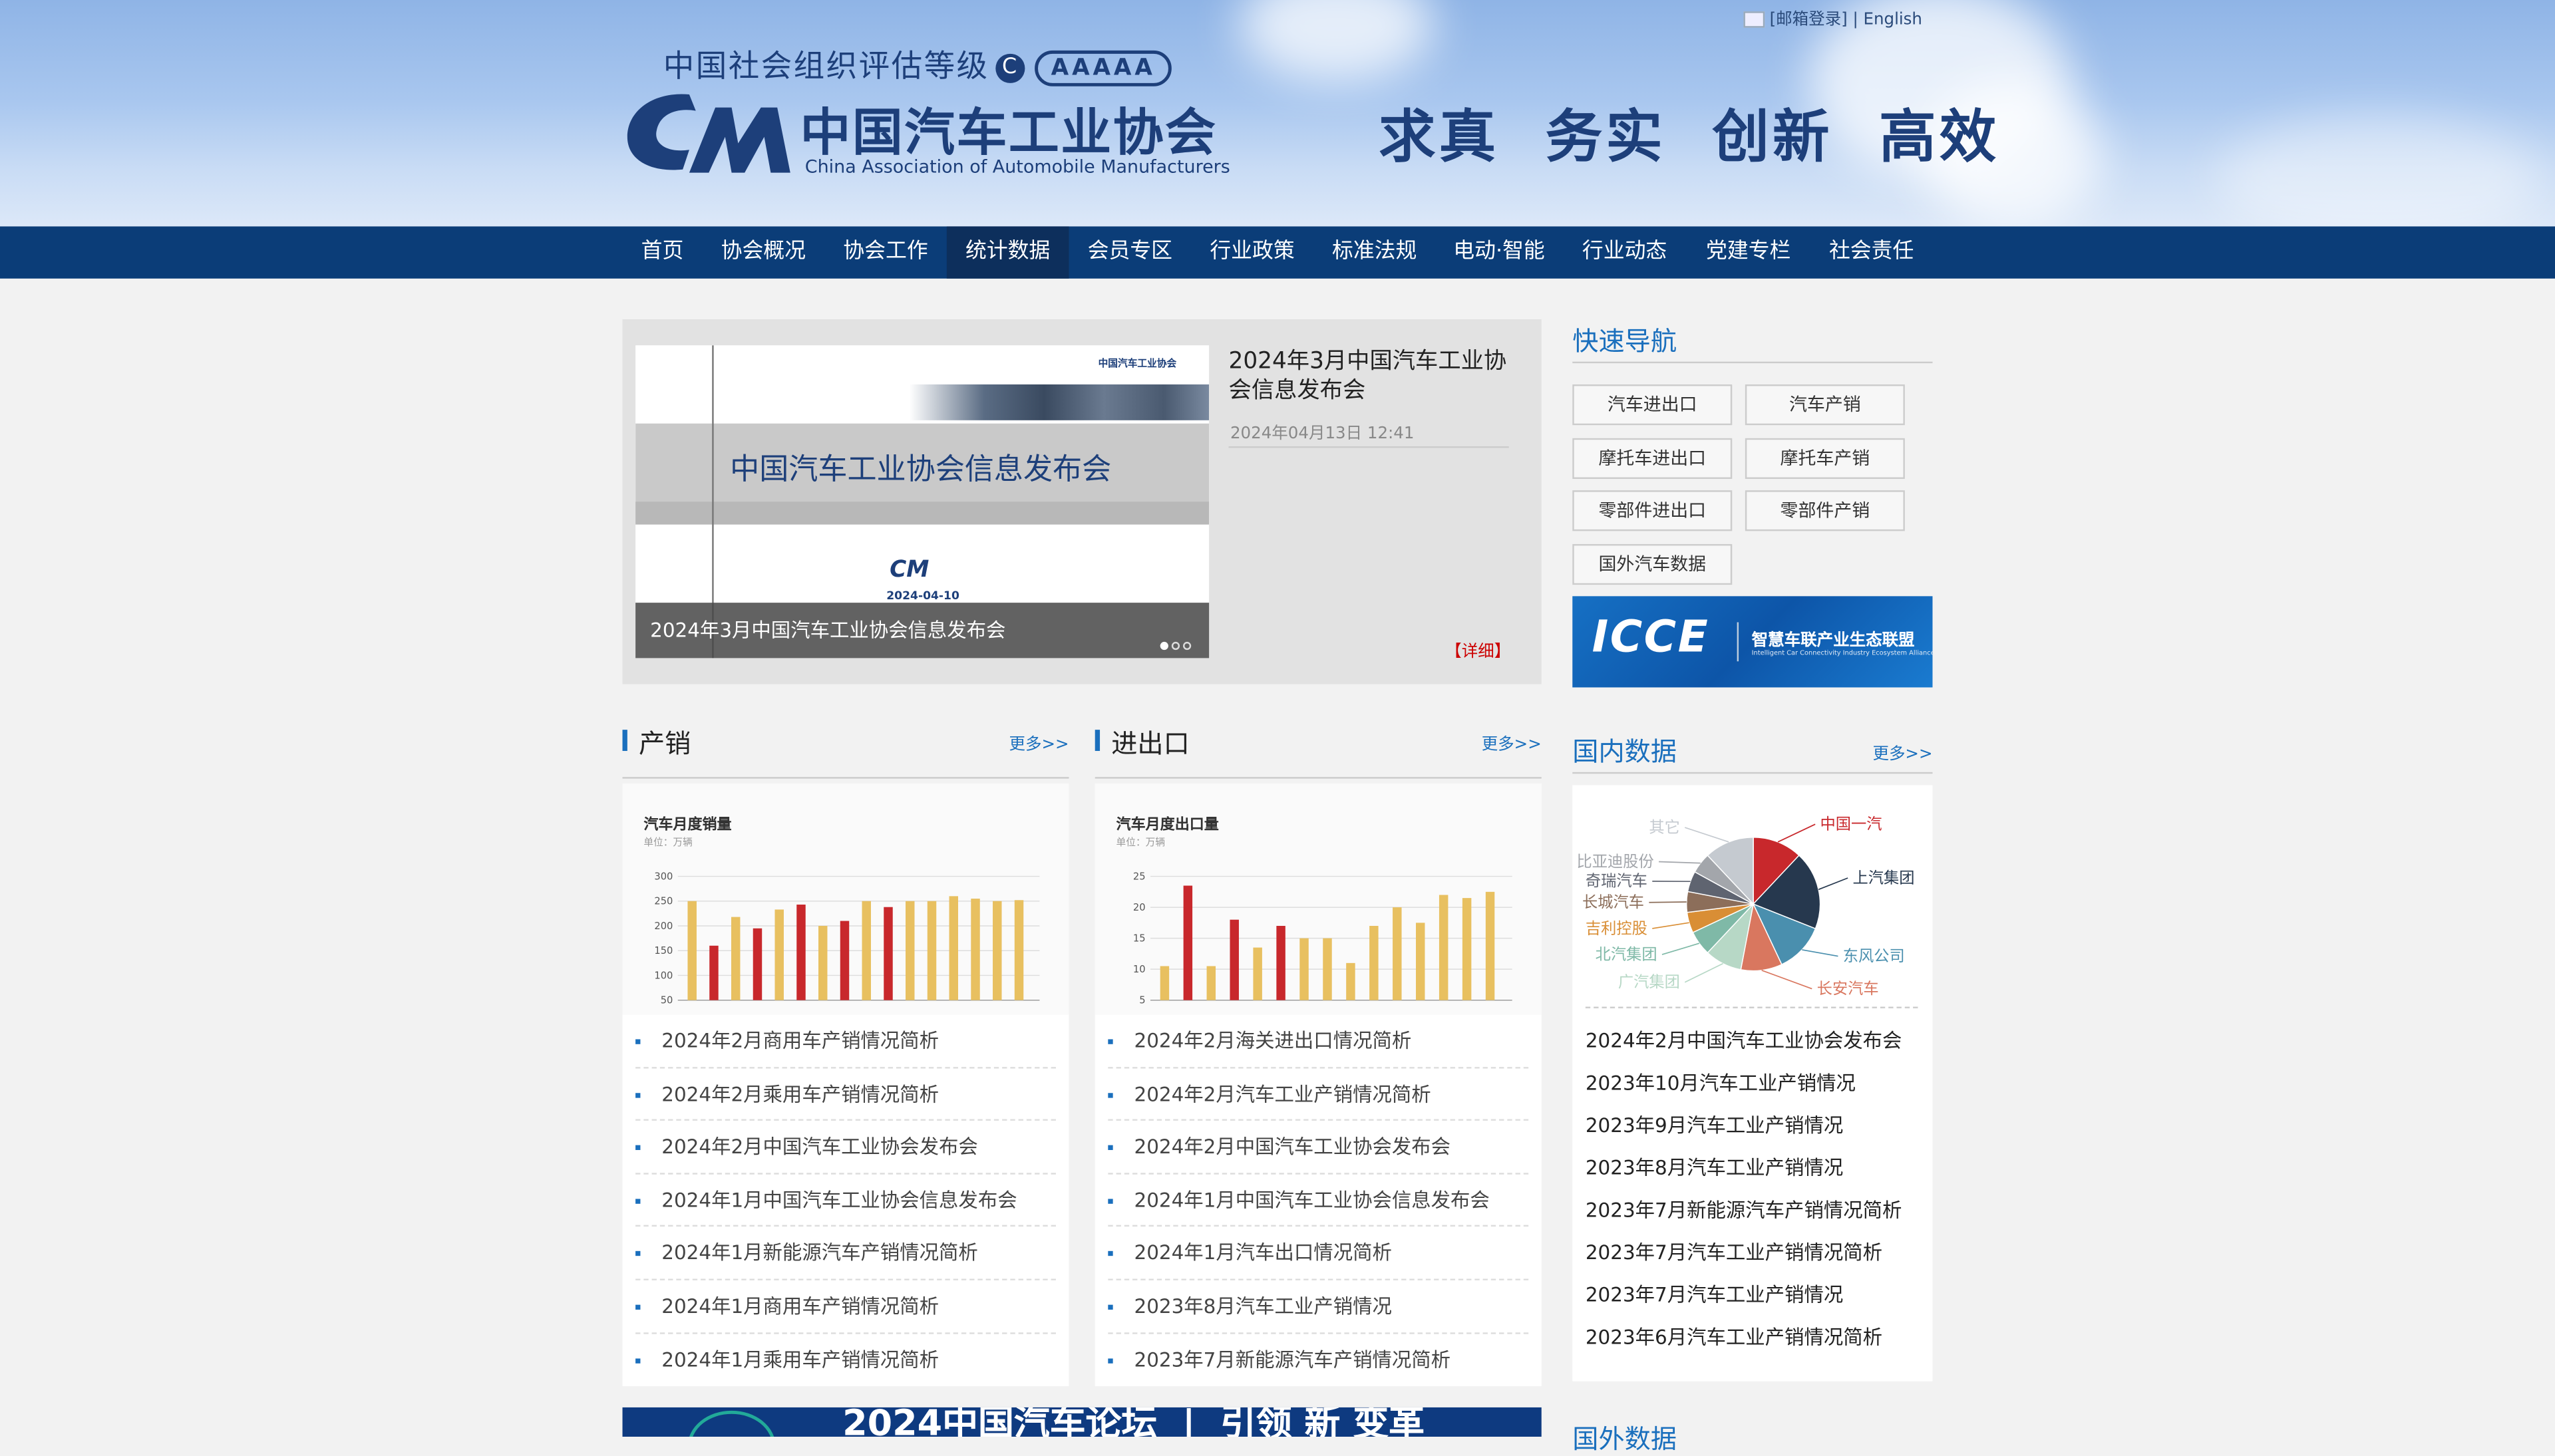 This screenshot has height=1456, width=2555. What do you see at coordinates (1097, 740) in the screenshot?
I see `section-marker` at bounding box center [1097, 740].